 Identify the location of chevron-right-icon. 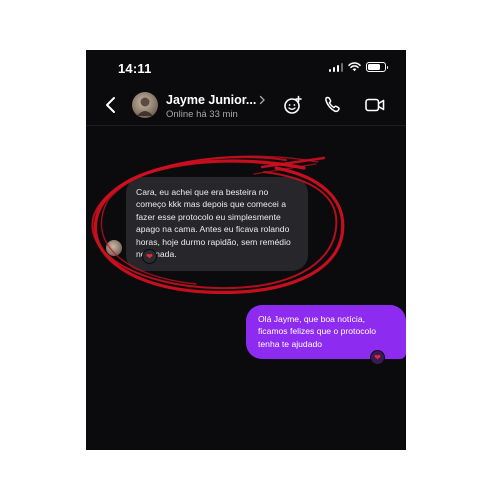
(262, 100).